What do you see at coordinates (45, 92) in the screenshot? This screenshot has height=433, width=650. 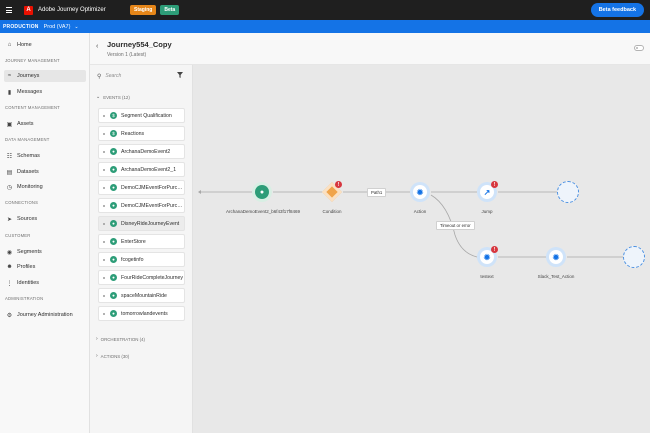 I see `nav-item-messages: ▮ Messages` at bounding box center [45, 92].